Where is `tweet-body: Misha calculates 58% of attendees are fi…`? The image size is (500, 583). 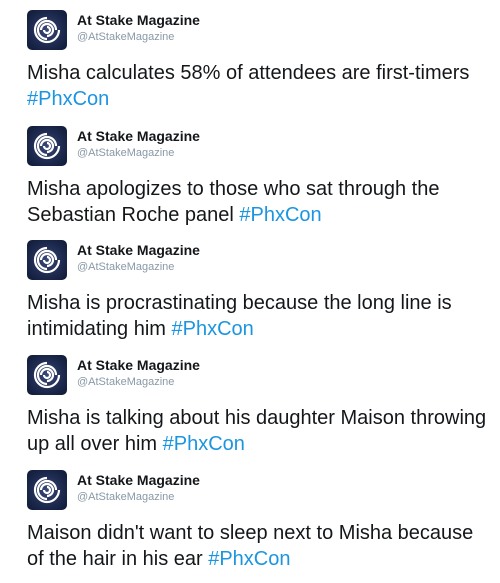
tweet-body: Misha calculates 58% of attendees are fi… is located at coordinates (248, 73).